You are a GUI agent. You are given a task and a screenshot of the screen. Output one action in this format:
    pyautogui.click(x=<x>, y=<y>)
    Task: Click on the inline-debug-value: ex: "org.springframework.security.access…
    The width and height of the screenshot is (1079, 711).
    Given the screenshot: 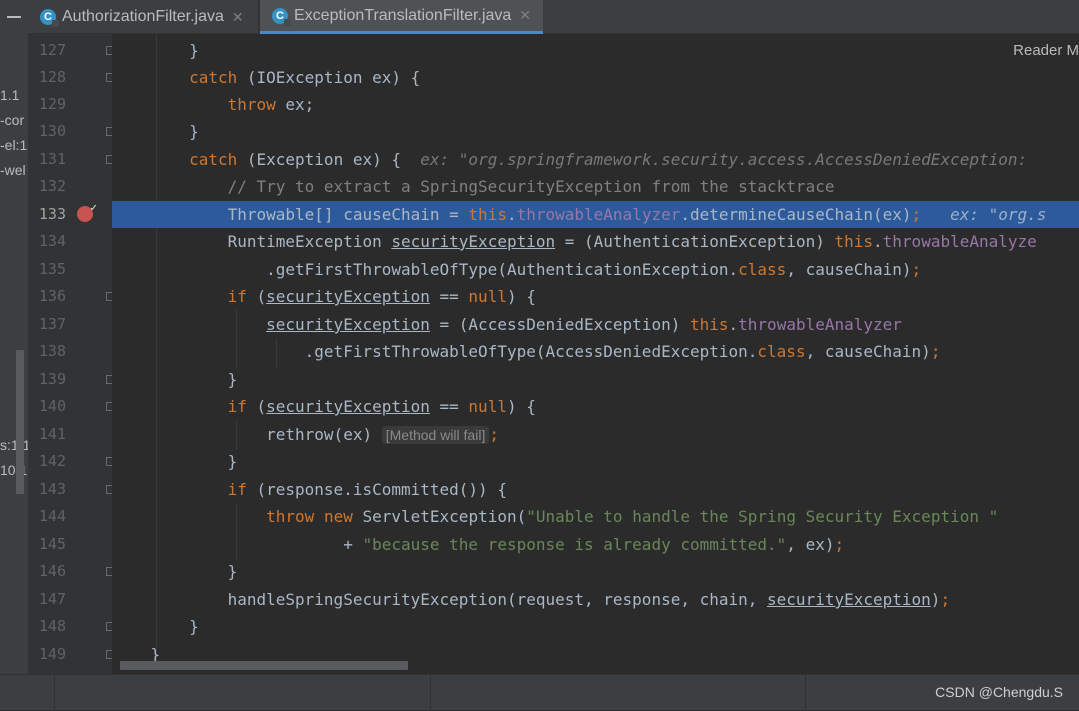 What is the action you would take?
    pyautogui.click(x=724, y=159)
    